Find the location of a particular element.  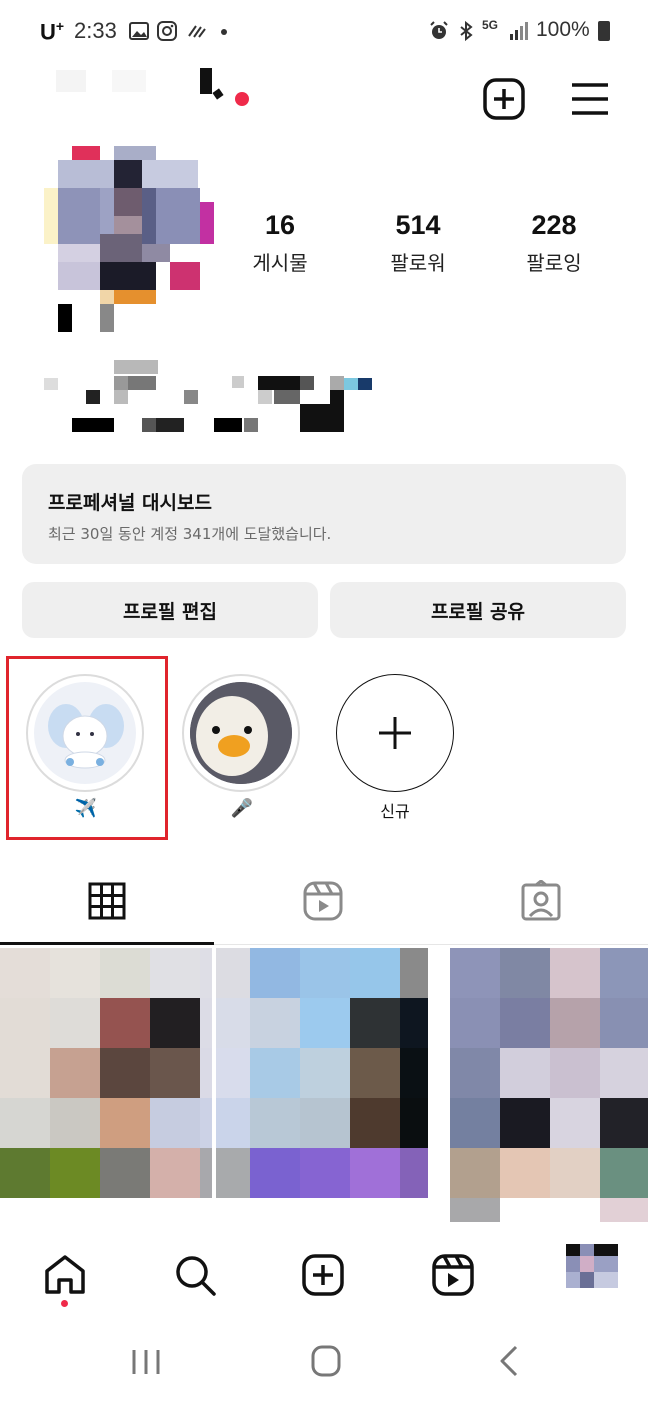

sync-icon is located at coordinates (197, 31).